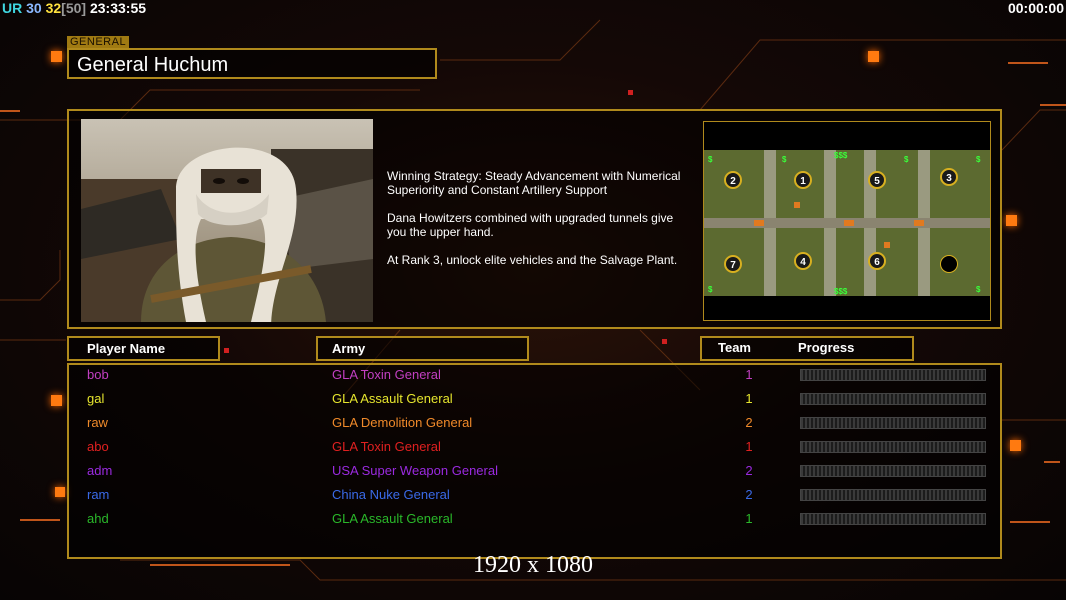 This screenshot has height=600, width=1066. I want to click on general-name: General Huchum, so click(153, 65).